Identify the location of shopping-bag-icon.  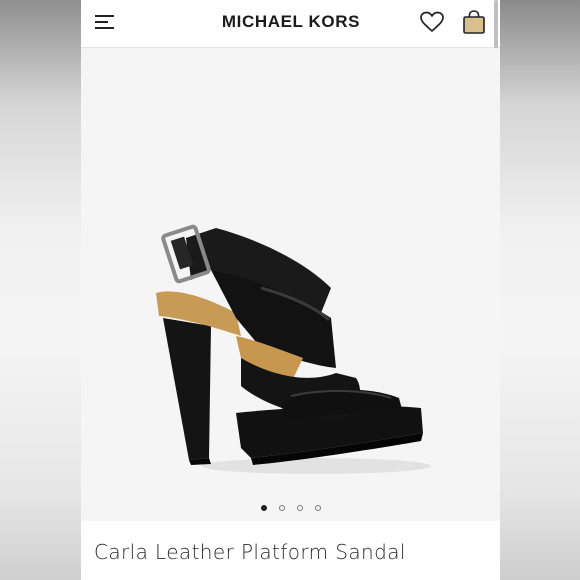
(474, 22).